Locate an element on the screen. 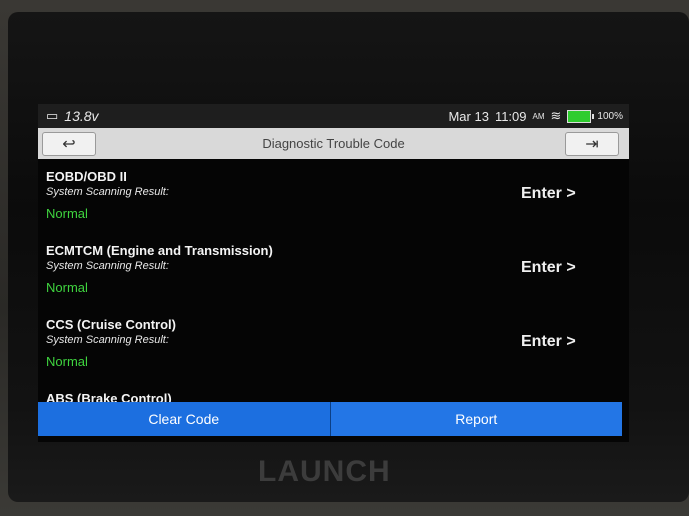 Image resolution: width=689 pixels, height=516 pixels. wifi-icon: ≋ is located at coordinates (556, 115).